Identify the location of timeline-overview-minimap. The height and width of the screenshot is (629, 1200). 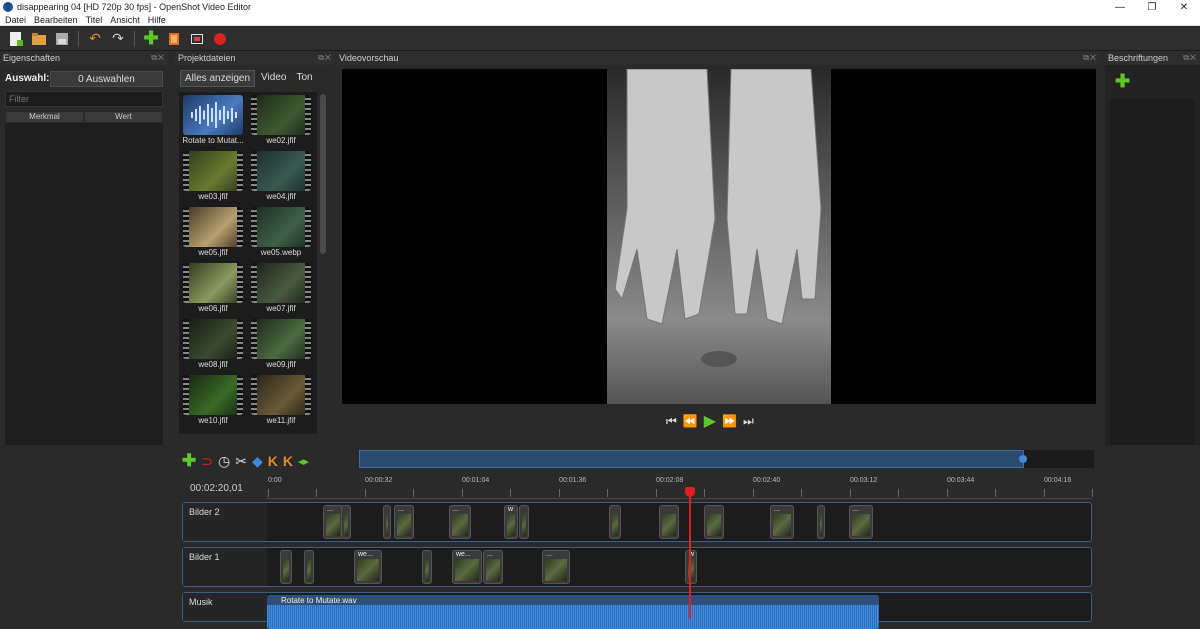
(726, 459).